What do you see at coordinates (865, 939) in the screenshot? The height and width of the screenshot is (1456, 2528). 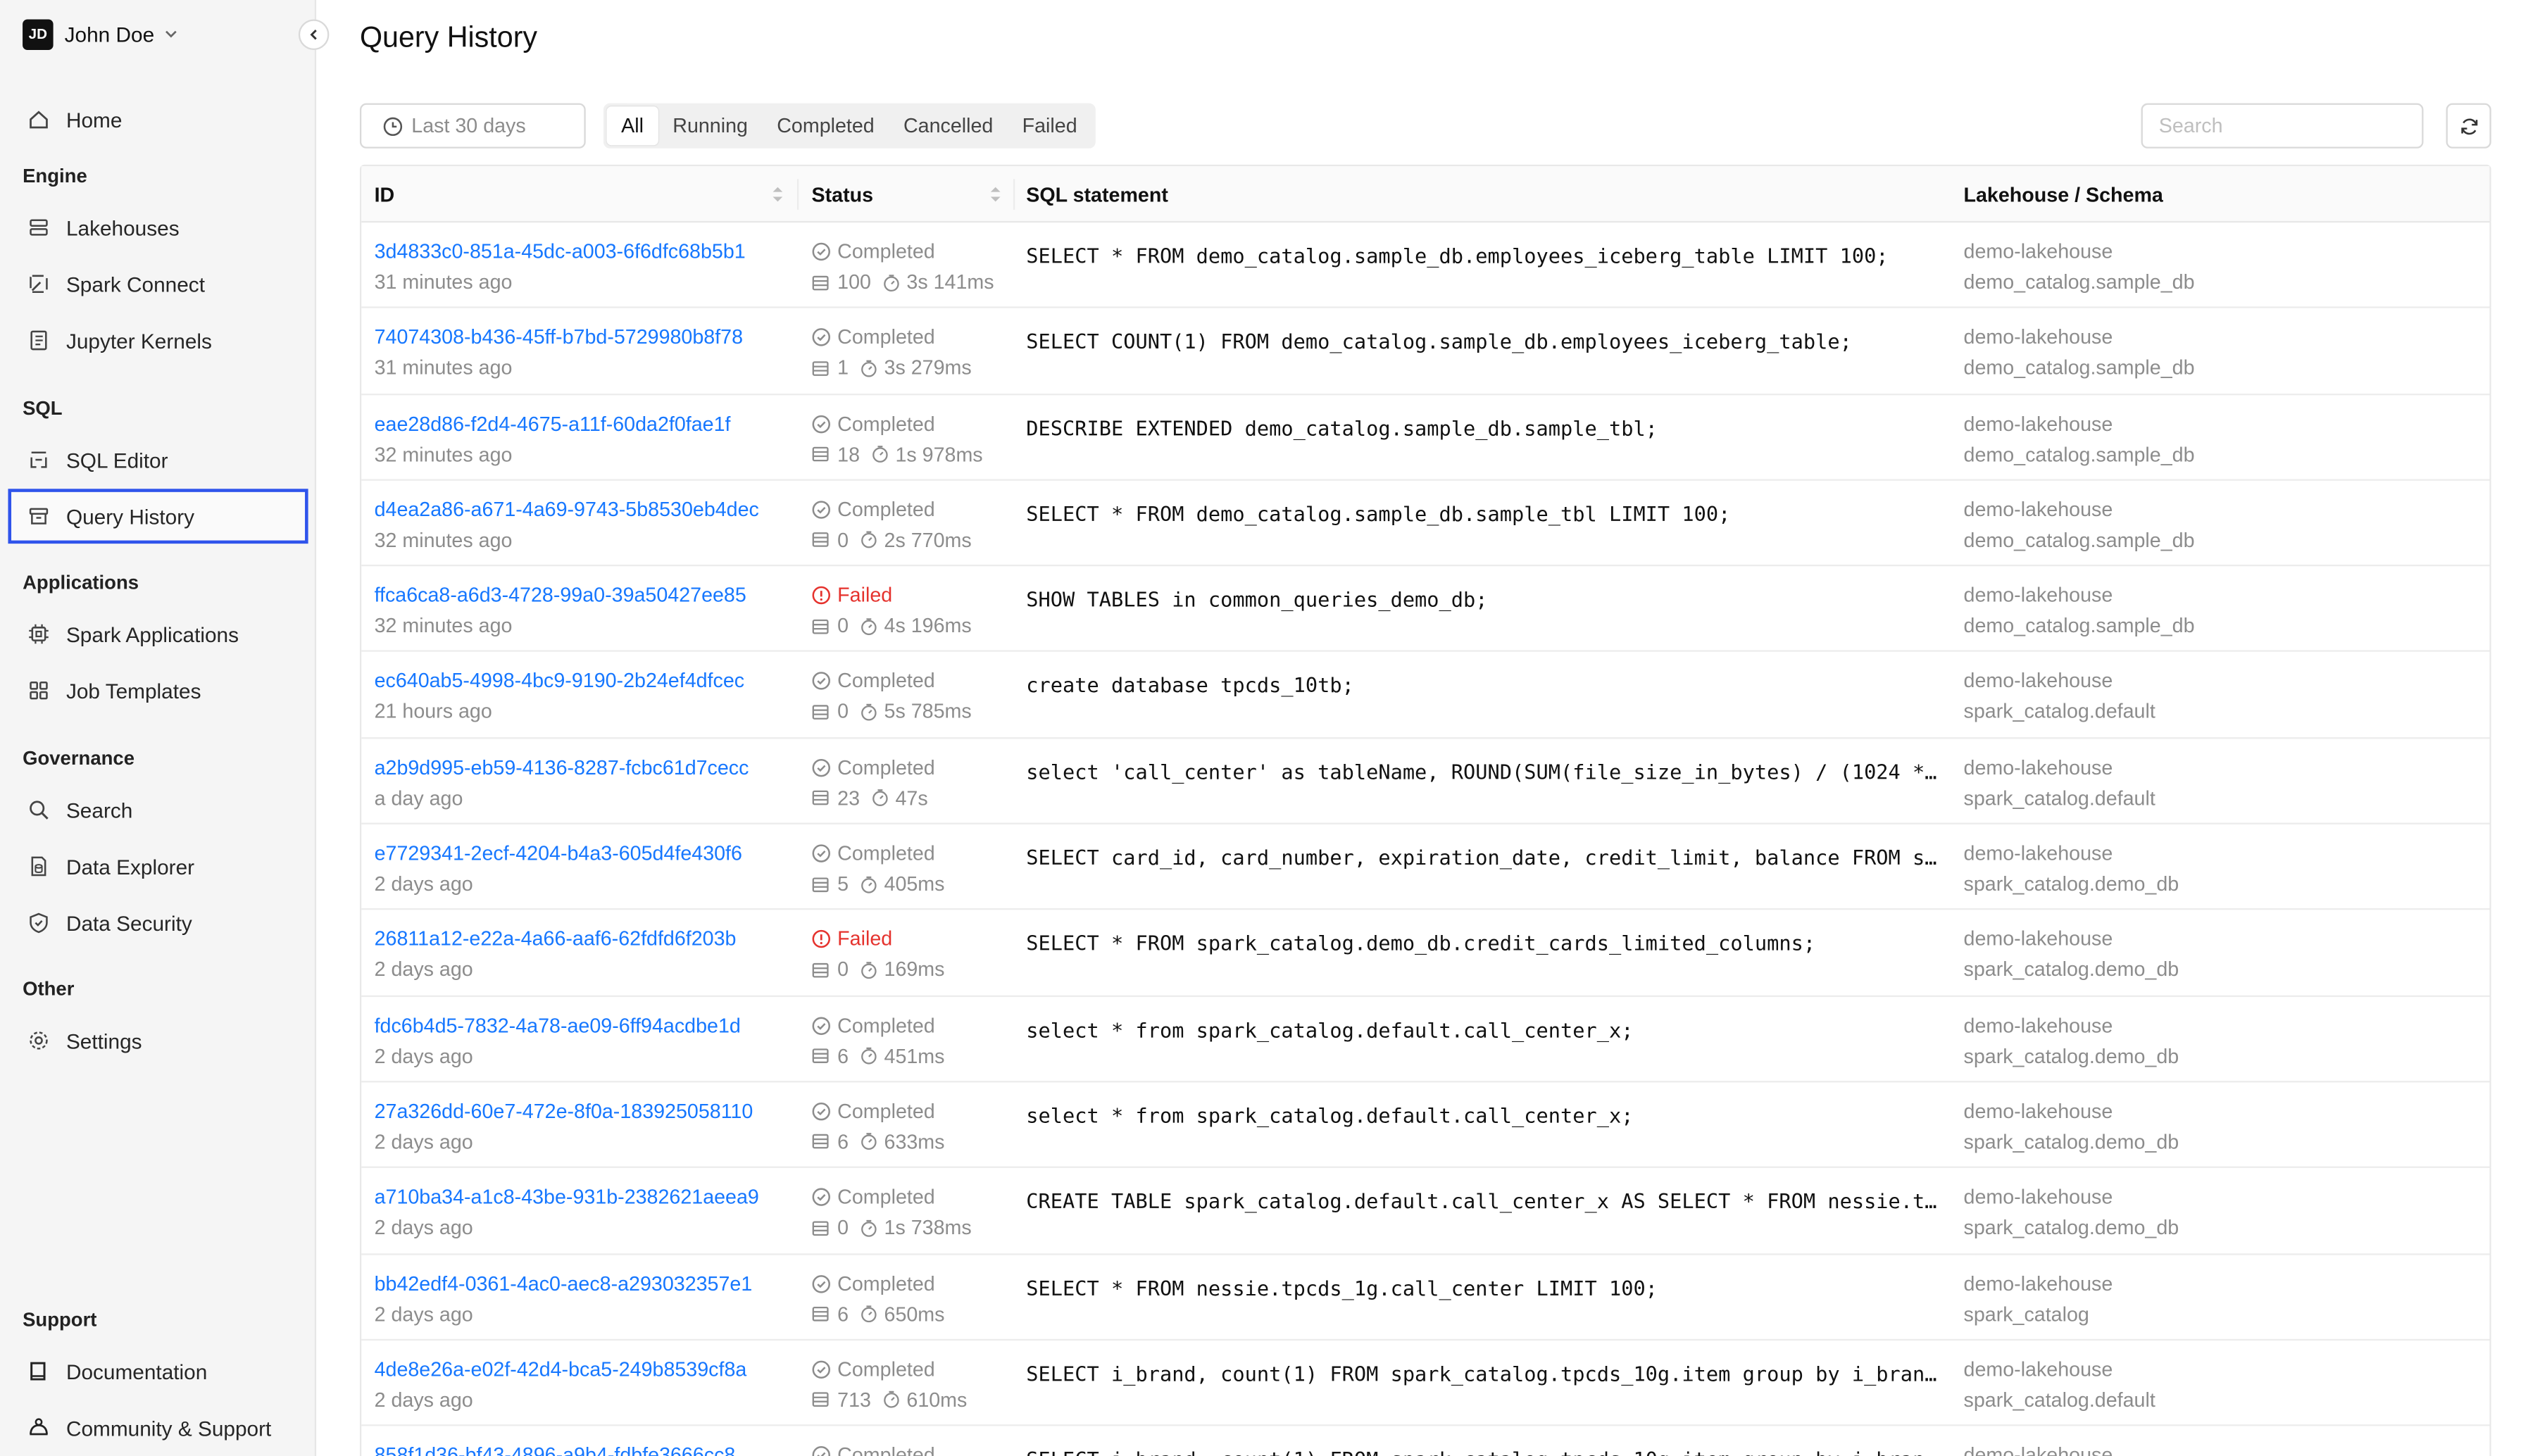 I see `status-text: Failed` at bounding box center [865, 939].